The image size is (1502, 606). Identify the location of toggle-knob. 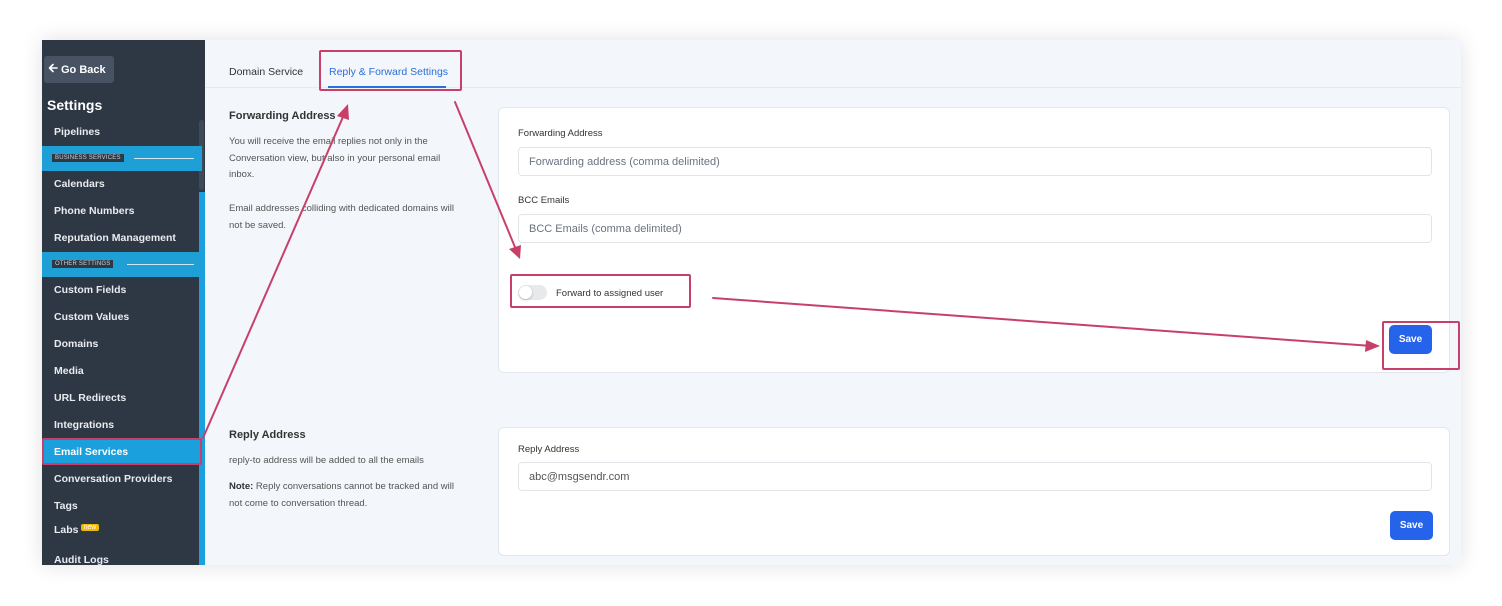
(525, 292).